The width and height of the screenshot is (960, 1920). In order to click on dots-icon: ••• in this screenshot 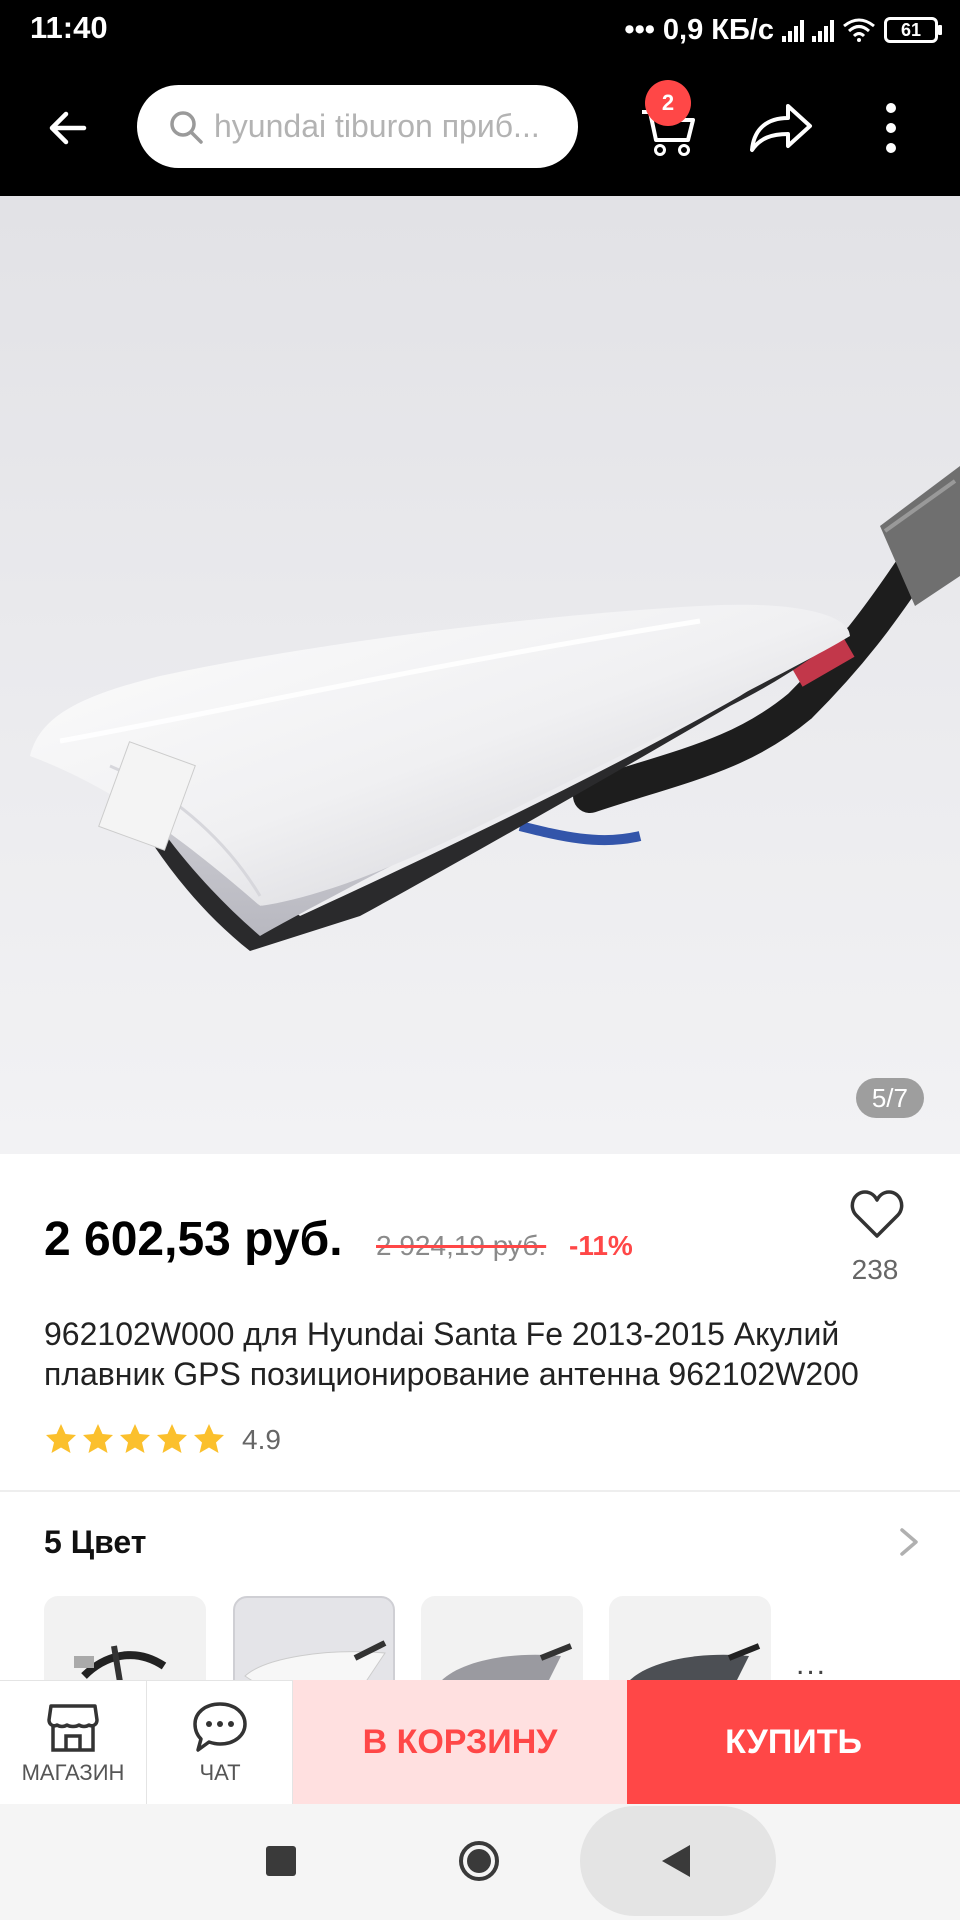, I will do `click(639, 29)`.